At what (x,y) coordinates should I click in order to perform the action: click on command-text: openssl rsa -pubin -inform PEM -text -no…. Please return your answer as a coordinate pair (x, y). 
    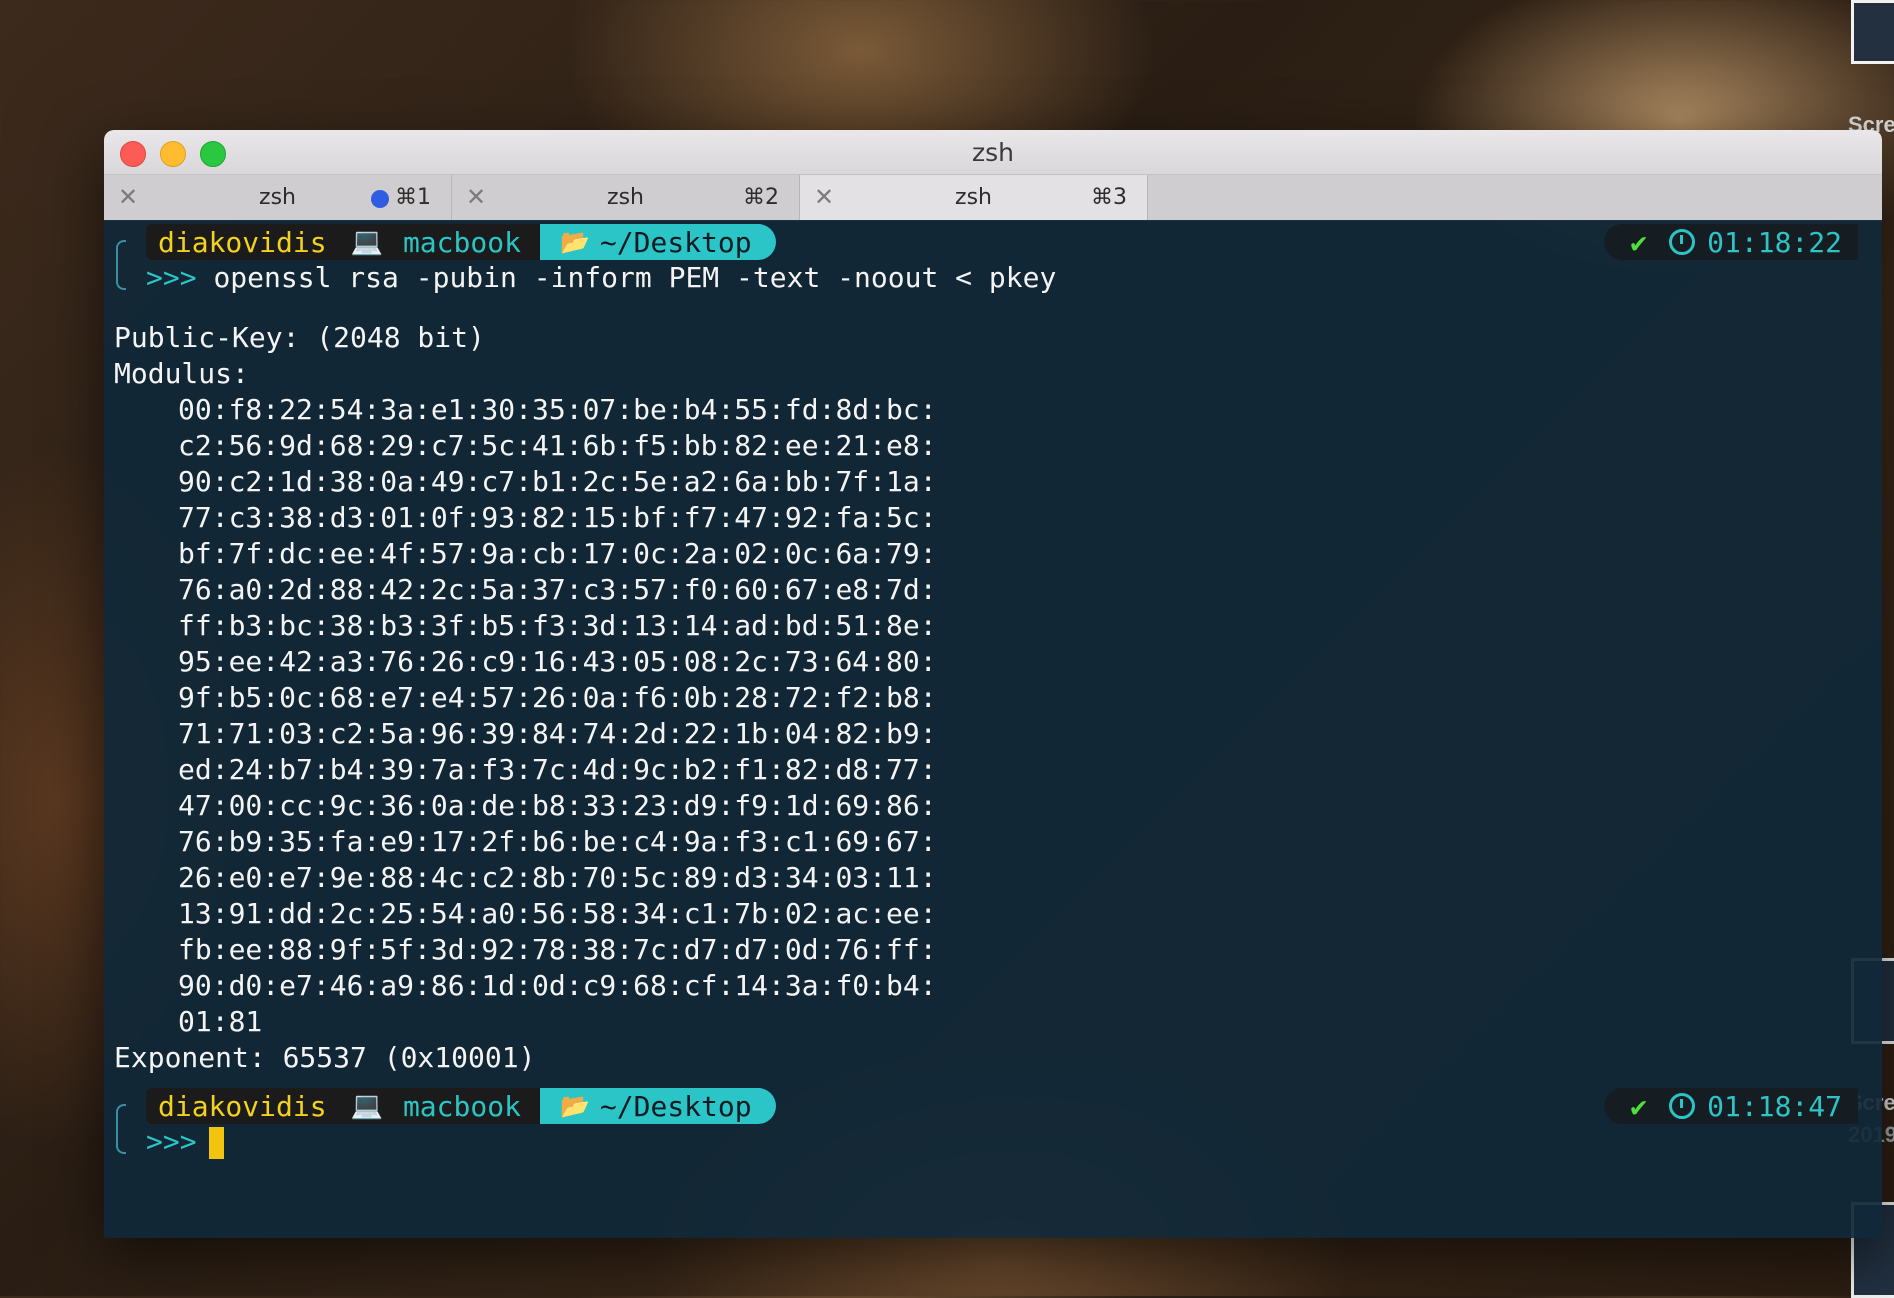
    Looking at the image, I should click on (635, 277).